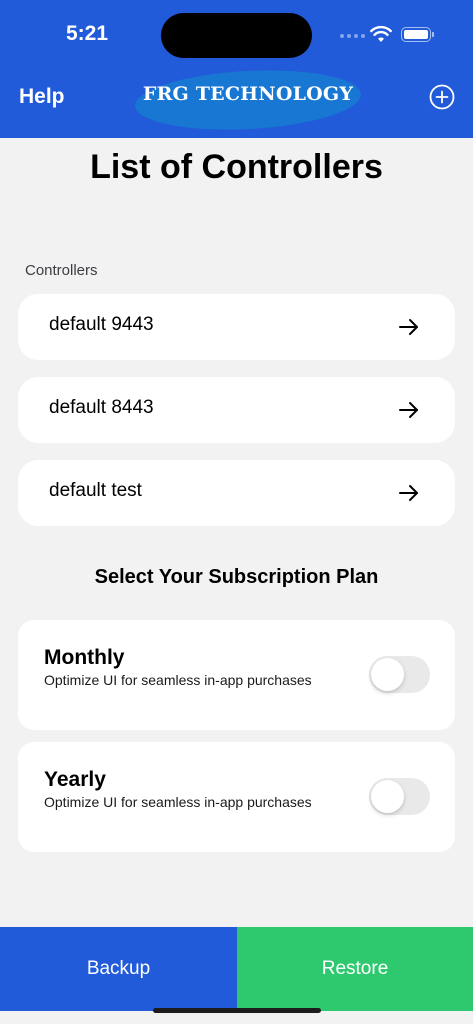 The width and height of the screenshot is (473, 1024). What do you see at coordinates (118, 969) in the screenshot?
I see `backup-button: Backup` at bounding box center [118, 969].